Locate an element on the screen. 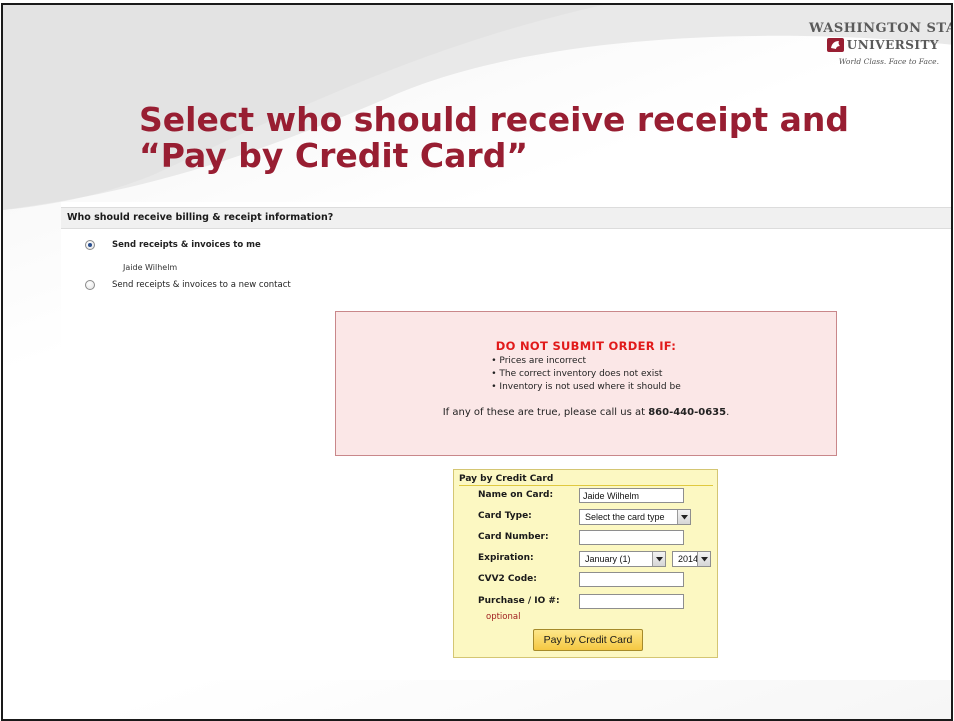 This screenshot has height=721, width=954. radio-send-to-me is located at coordinates (90, 245).